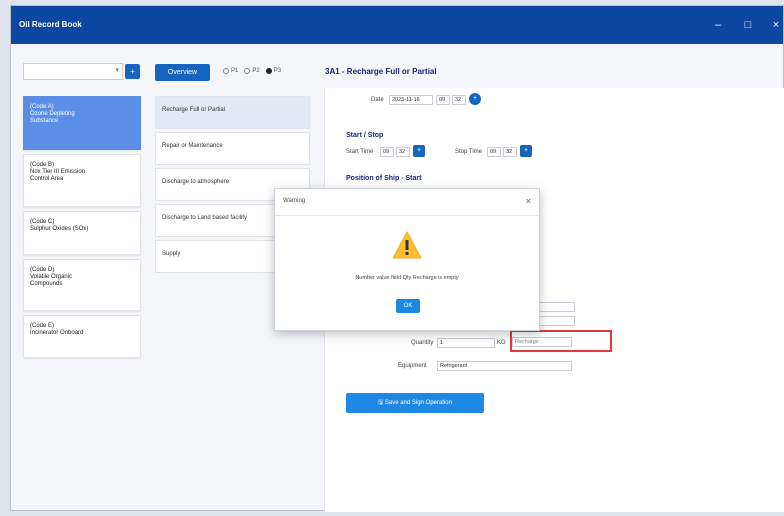 Image resolution: width=784 pixels, height=516 pixels. I want to click on title-bar: Oil Record Book – □ ×, so click(397, 25).